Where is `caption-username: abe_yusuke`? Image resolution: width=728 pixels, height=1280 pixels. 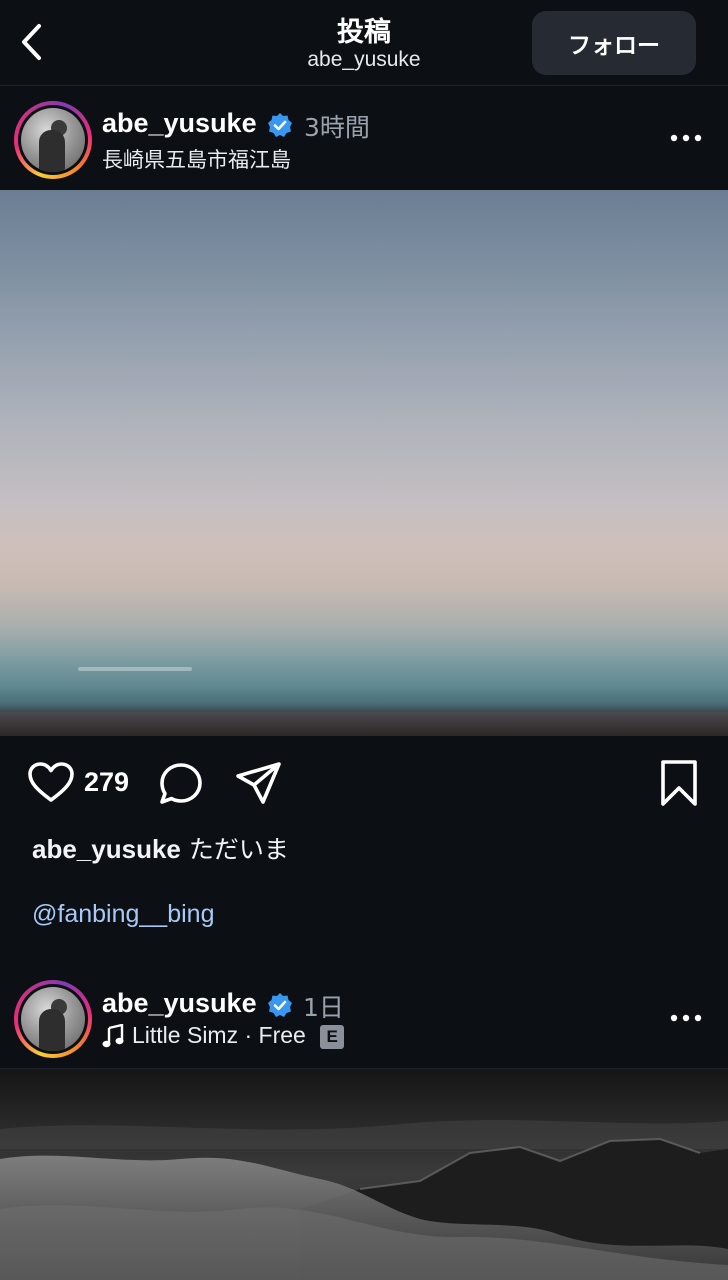
caption-username: abe_yusuke is located at coordinates (106, 849).